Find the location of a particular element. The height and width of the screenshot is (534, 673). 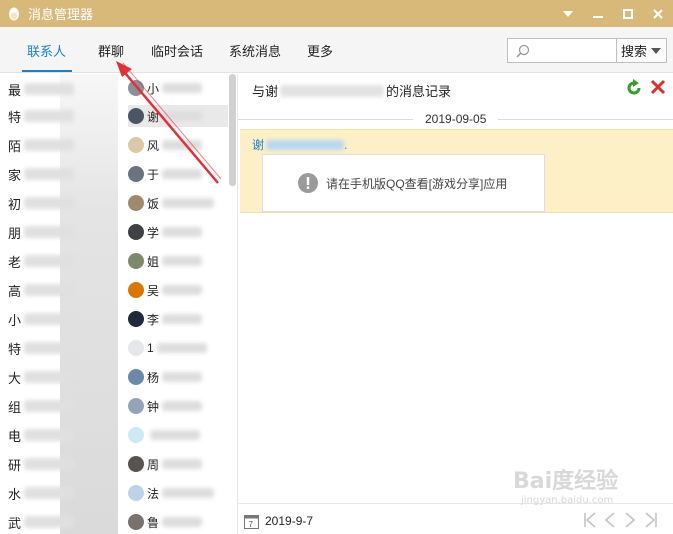

baidu-jingyan-watermark: Bai度经验 jingyan.baidu.com is located at coordinates (566, 487).